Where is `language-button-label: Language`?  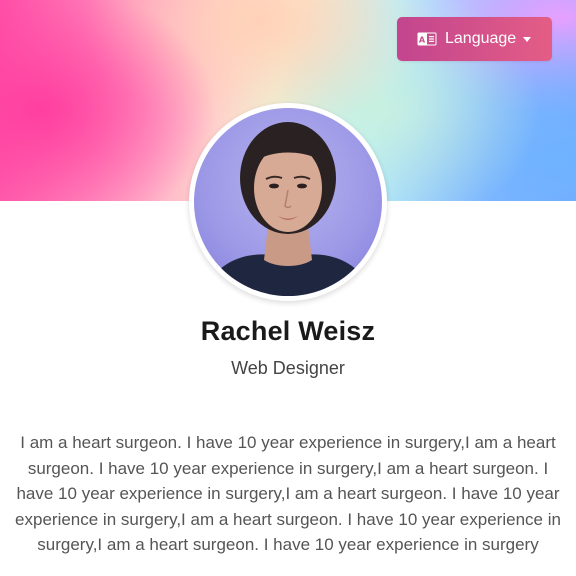
language-button-label: Language is located at coordinates (481, 38).